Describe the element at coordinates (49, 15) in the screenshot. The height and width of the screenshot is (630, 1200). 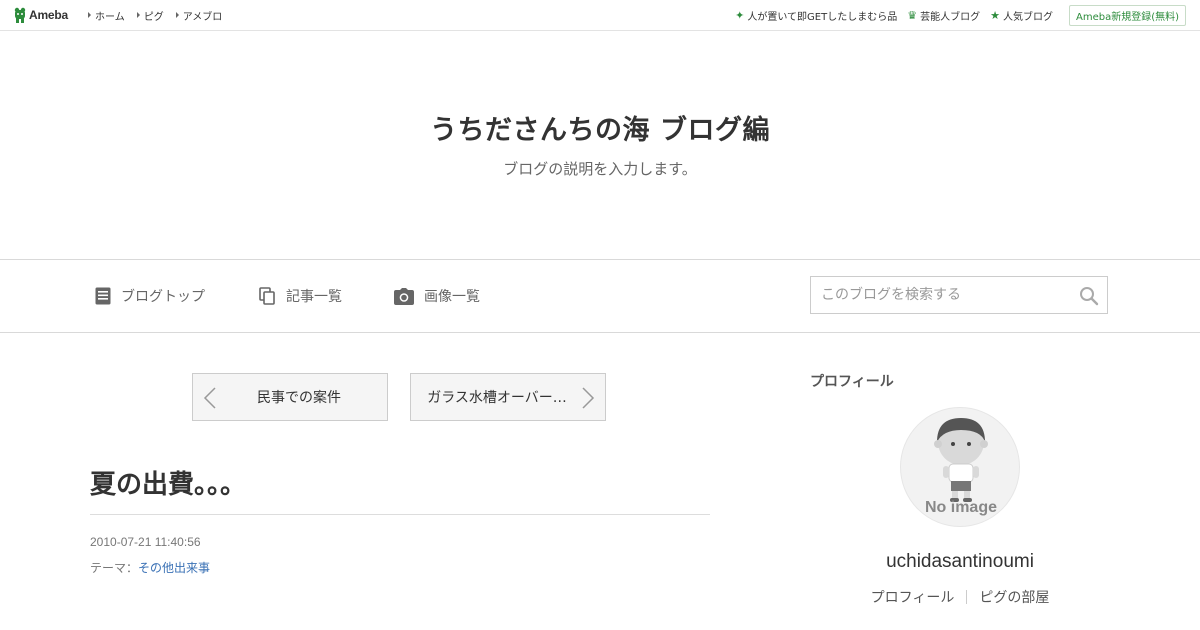
I see `ameba-logo-text: Ameba` at that location.